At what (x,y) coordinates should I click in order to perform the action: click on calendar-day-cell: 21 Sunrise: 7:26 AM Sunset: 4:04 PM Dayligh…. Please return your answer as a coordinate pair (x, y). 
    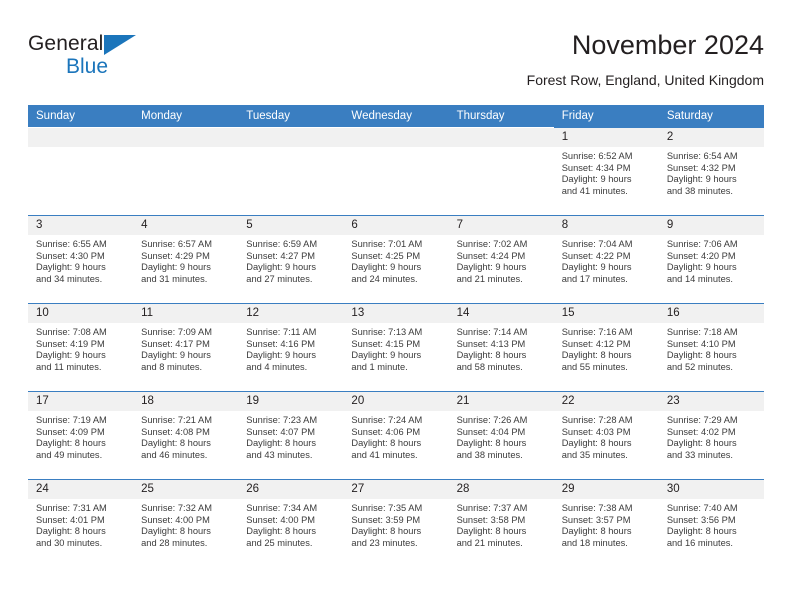
    Looking at the image, I should click on (501, 435).